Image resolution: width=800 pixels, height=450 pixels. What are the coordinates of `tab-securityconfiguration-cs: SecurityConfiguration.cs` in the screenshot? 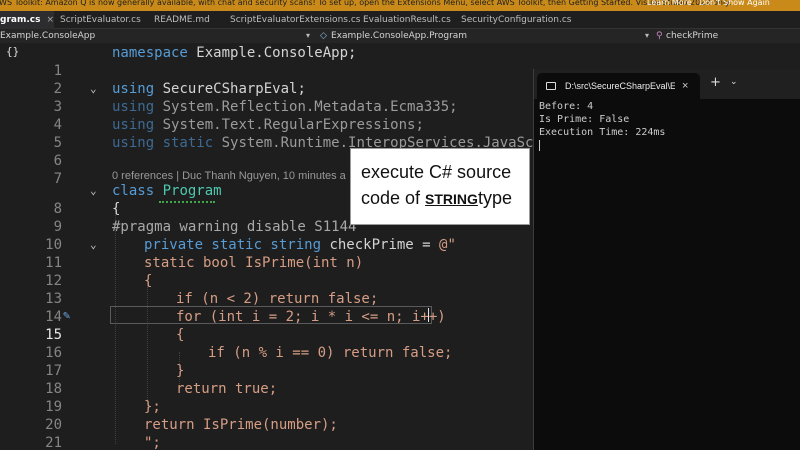 It's located at (516, 20).